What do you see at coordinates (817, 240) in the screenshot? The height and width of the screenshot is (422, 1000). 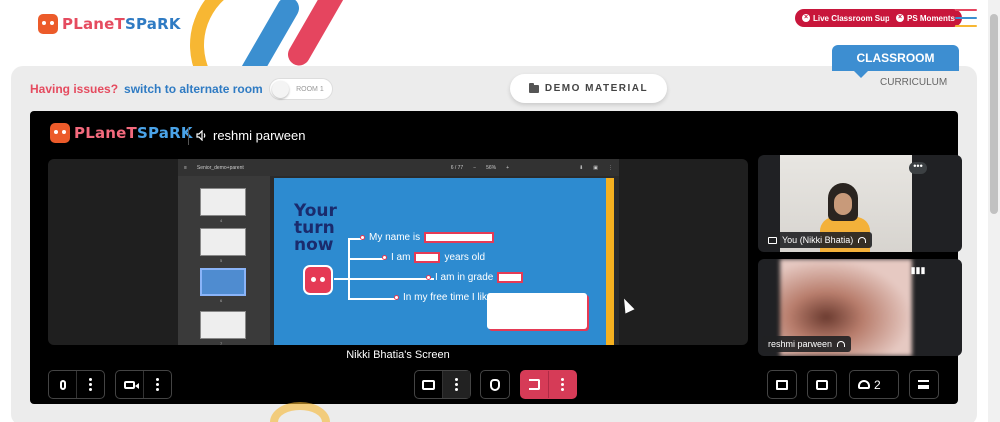 I see `participant-name-chip: You (Nikki Bhatia)` at bounding box center [817, 240].